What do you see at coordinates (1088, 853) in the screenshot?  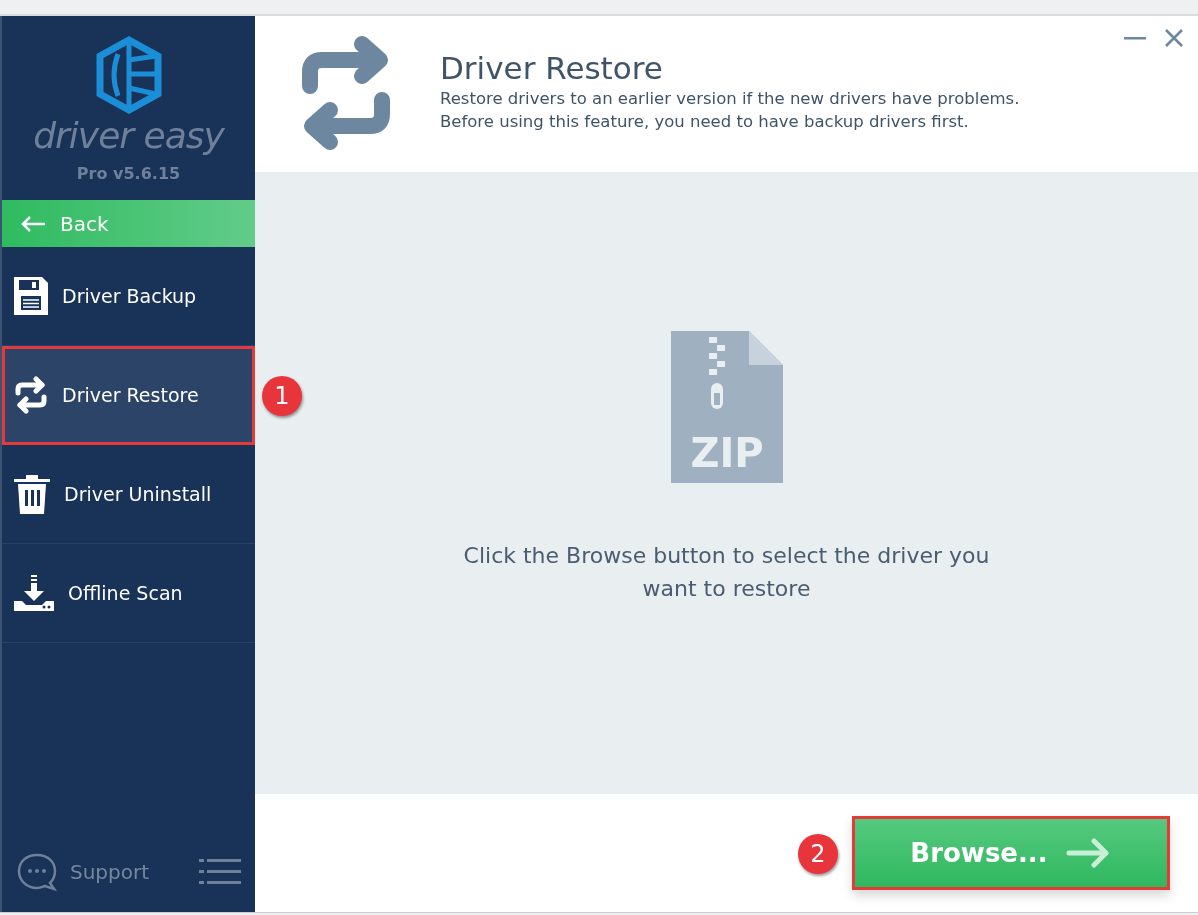 I see `right-arrow-icon` at bounding box center [1088, 853].